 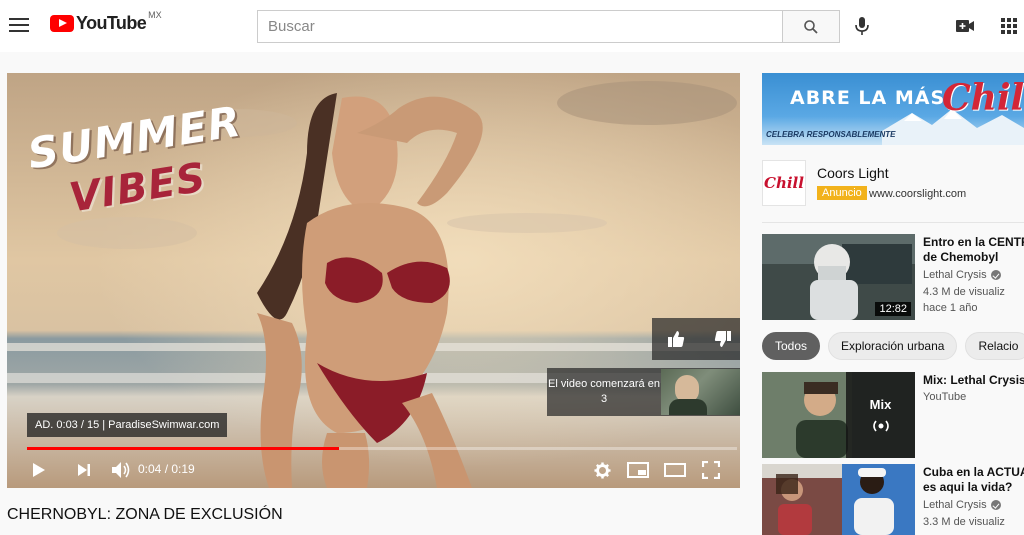 What do you see at coordinates (831, 134) in the screenshot?
I see `ad-banner-tagline: CELEBRA RESPONSABLEMENTE` at bounding box center [831, 134].